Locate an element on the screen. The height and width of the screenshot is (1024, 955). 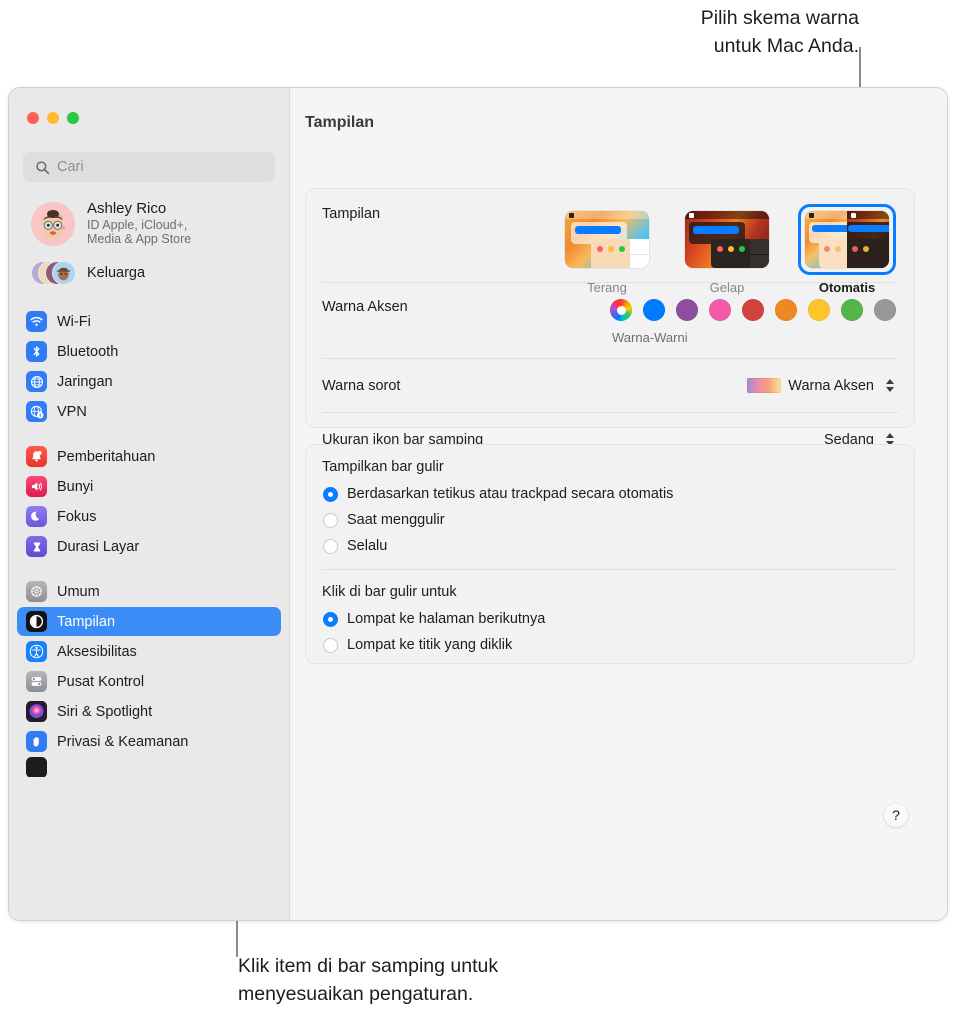
highlight-color-value: Warna Aksen is located at coordinates (831, 385).